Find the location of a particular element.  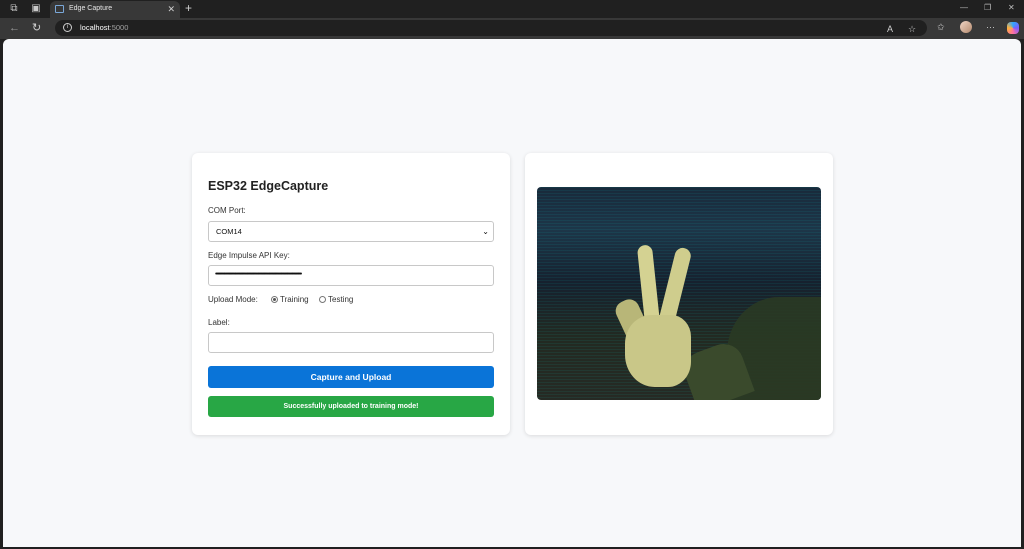

camera-preview-image is located at coordinates (679, 293).